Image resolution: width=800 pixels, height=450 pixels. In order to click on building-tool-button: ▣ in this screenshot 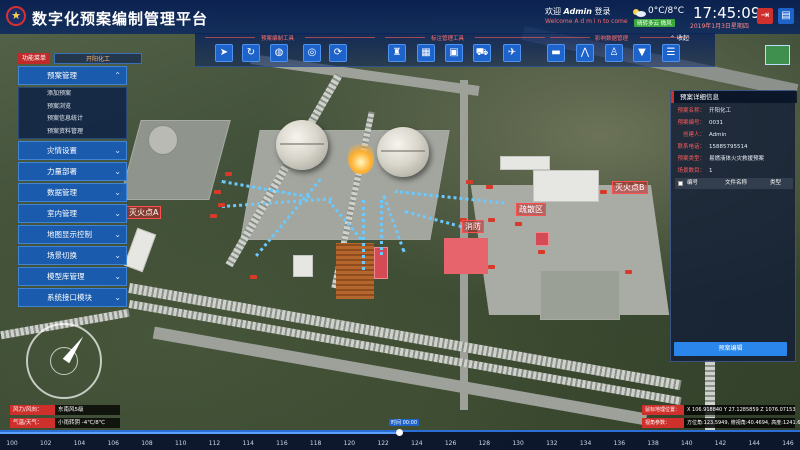, I will do `click(454, 53)`.